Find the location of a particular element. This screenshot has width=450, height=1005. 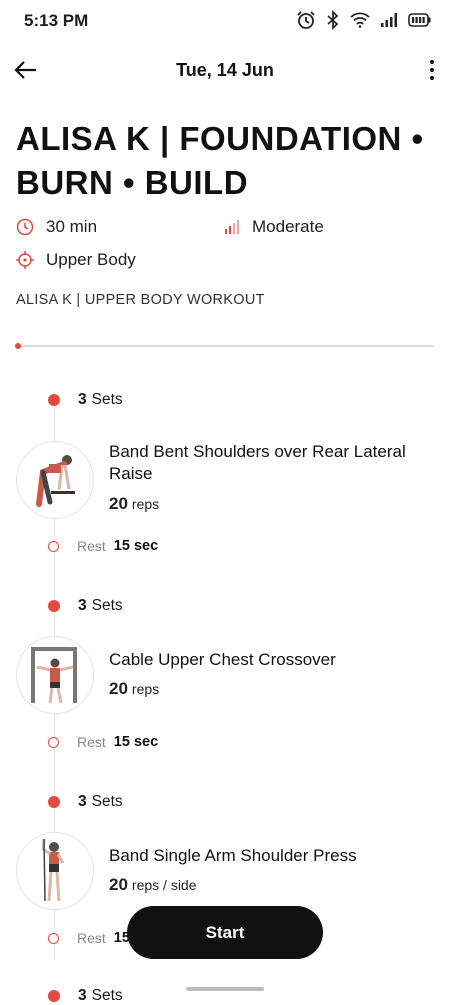

clock-icon is located at coordinates (25, 227).